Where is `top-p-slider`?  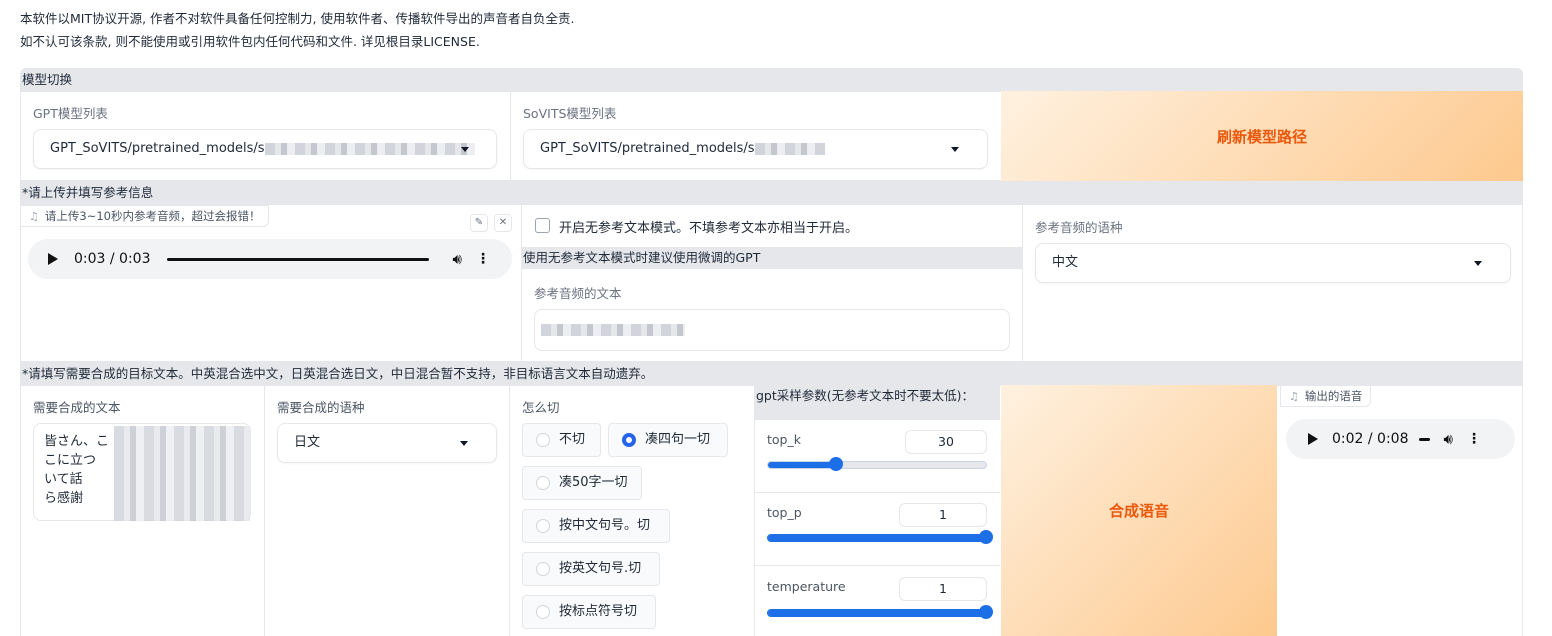 top-p-slider is located at coordinates (880, 537).